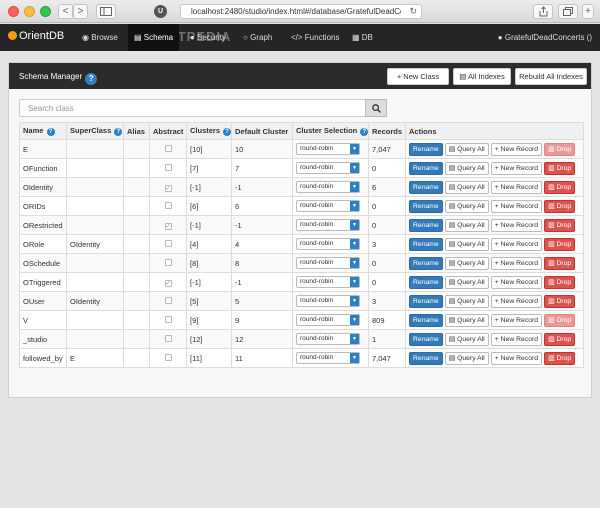  What do you see at coordinates (36, 36) in the screenshot?
I see `orientdb-logo: OrientDB` at bounding box center [36, 36].